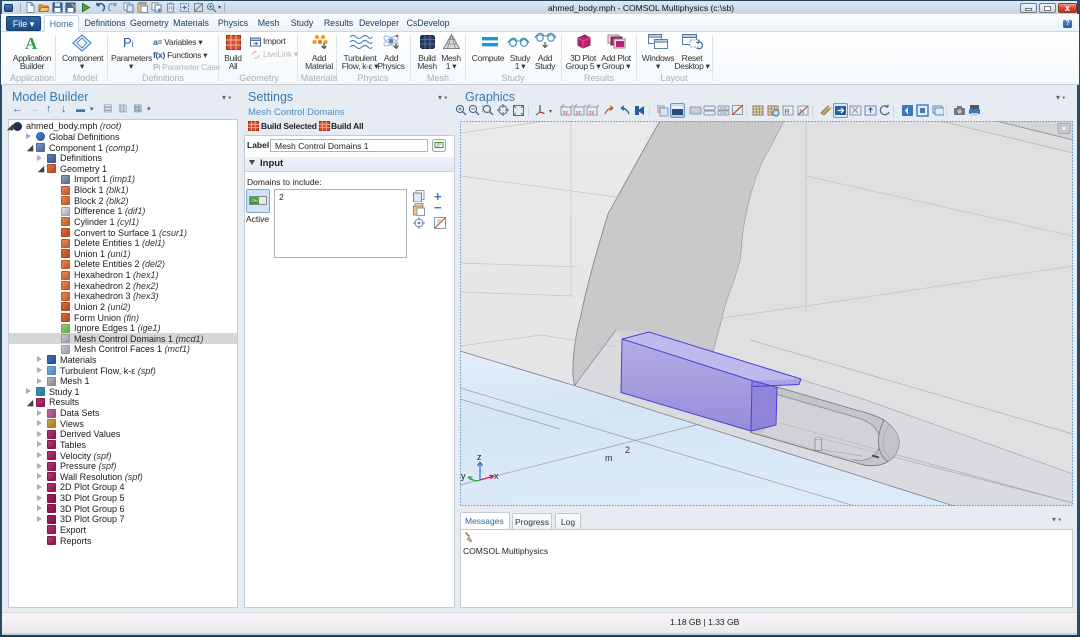 This screenshot has width=1080, height=637. I want to click on svg-text: xy, so click(566, 113).